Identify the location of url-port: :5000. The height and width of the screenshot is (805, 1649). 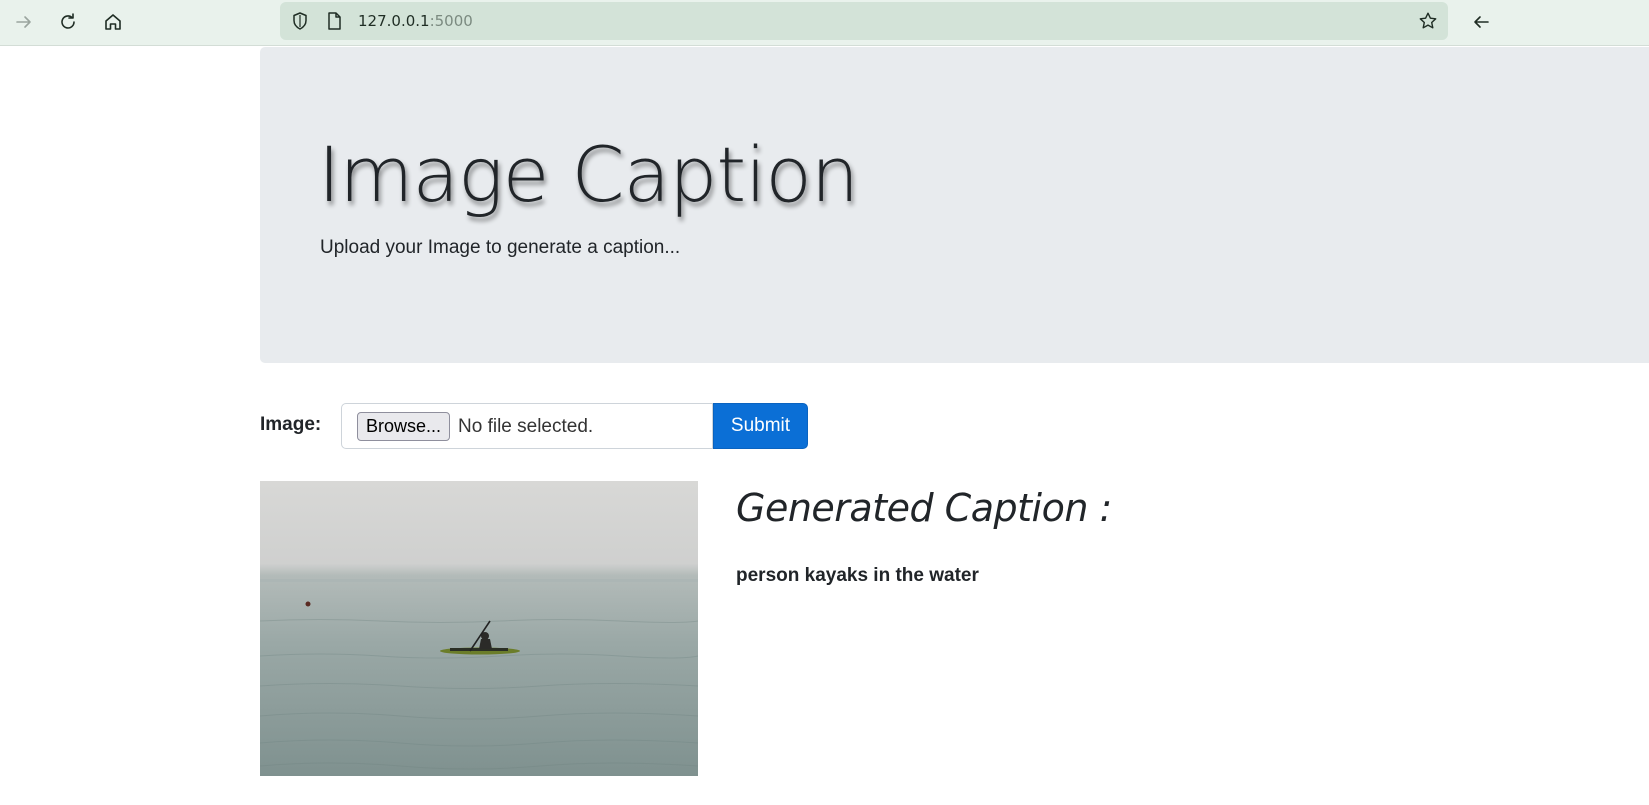
(451, 21).